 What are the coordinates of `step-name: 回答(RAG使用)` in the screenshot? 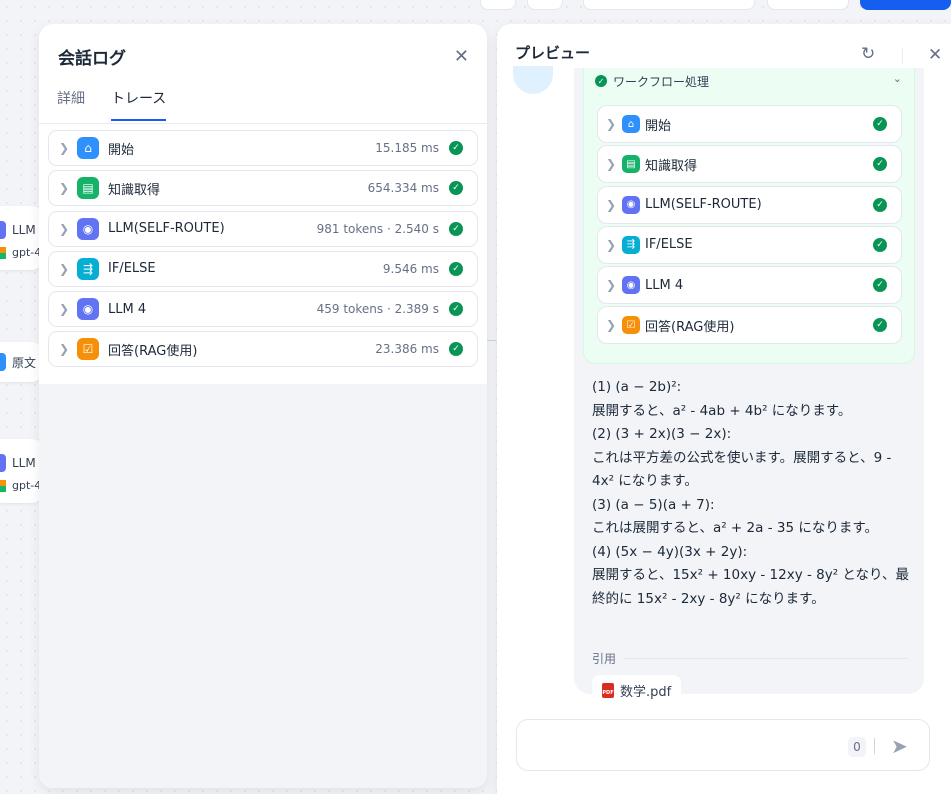 It's located at (690, 327).